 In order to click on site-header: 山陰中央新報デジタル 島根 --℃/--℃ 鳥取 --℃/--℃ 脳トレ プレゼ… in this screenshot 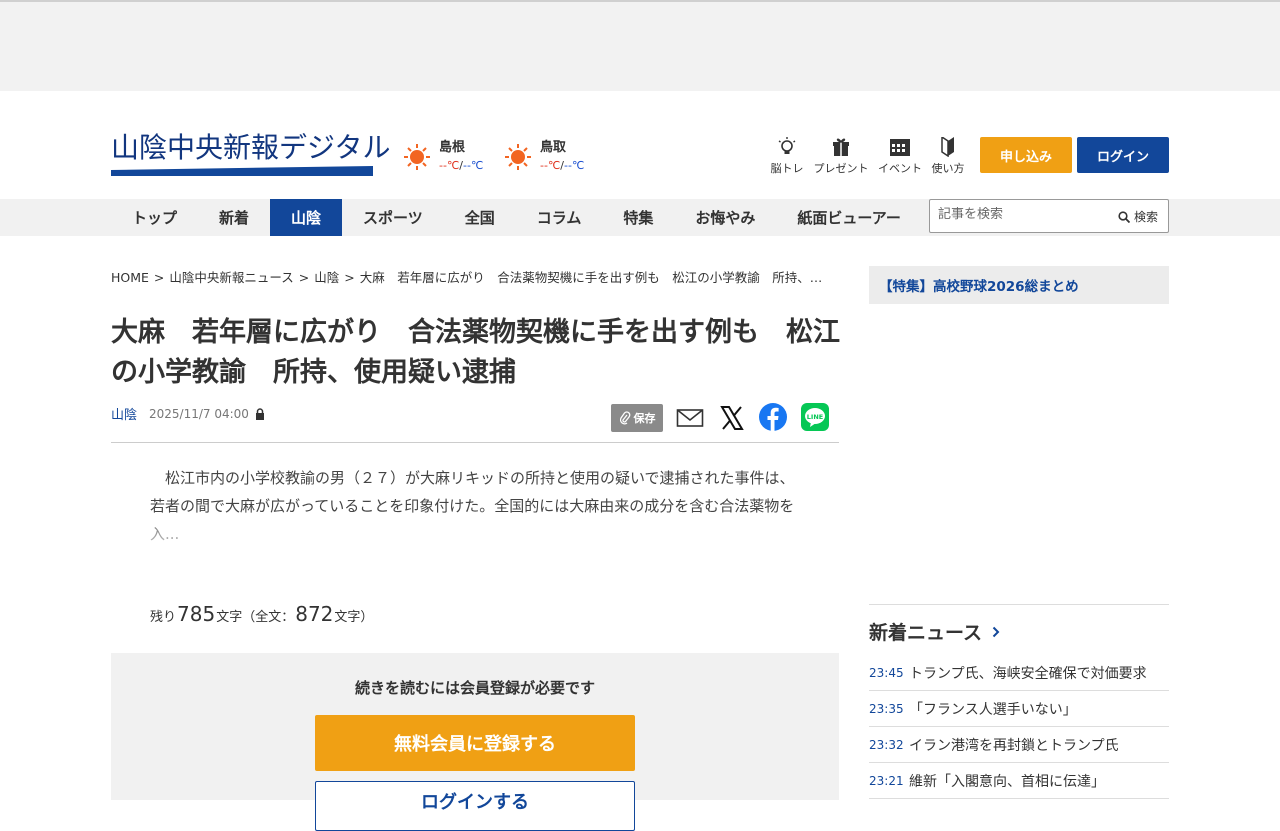, I will do `click(640, 145)`.